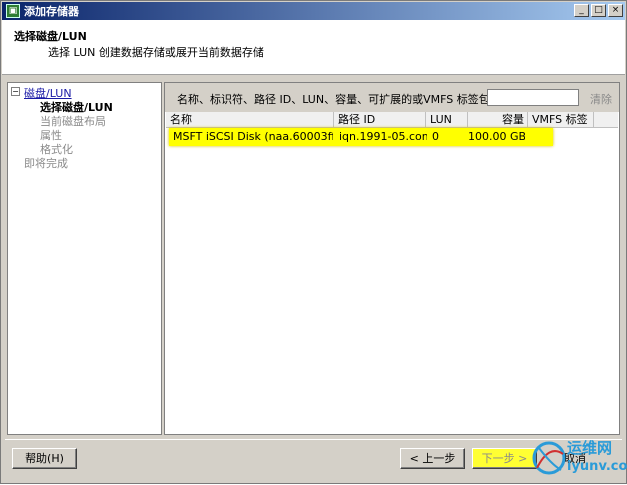  Describe the element at coordinates (15, 91) in the screenshot. I see `collapse-toggle-icon: −` at that location.